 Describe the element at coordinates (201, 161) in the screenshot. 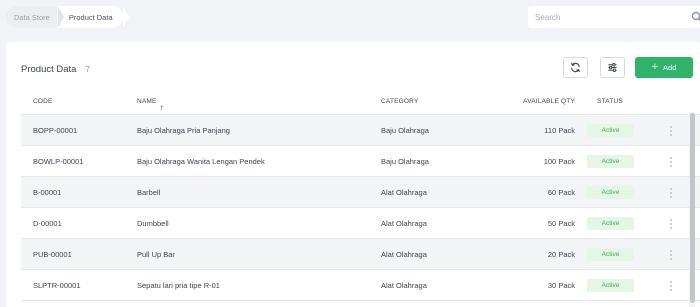

I see `cell-name: Baju Olahraga Wanita Lengan Pendek` at that location.